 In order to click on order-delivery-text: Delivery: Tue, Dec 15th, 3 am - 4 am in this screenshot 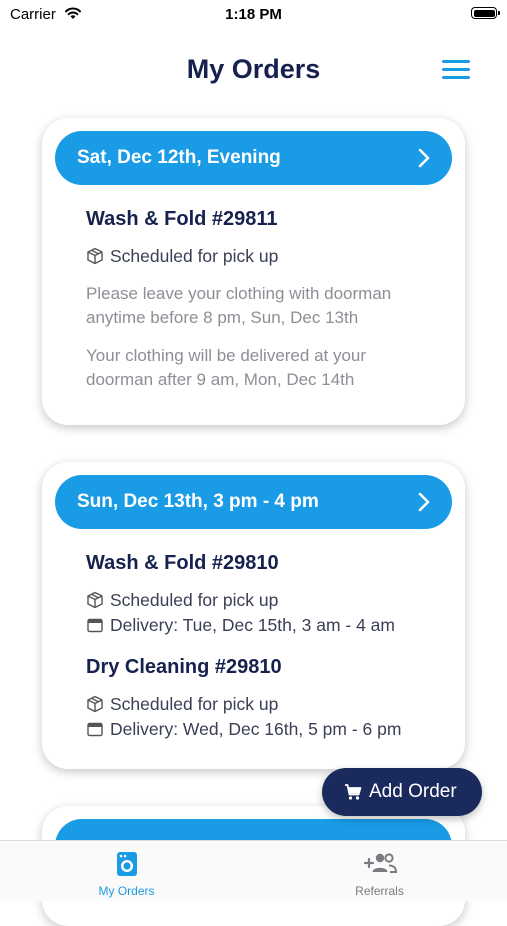, I will do `click(252, 624)`.